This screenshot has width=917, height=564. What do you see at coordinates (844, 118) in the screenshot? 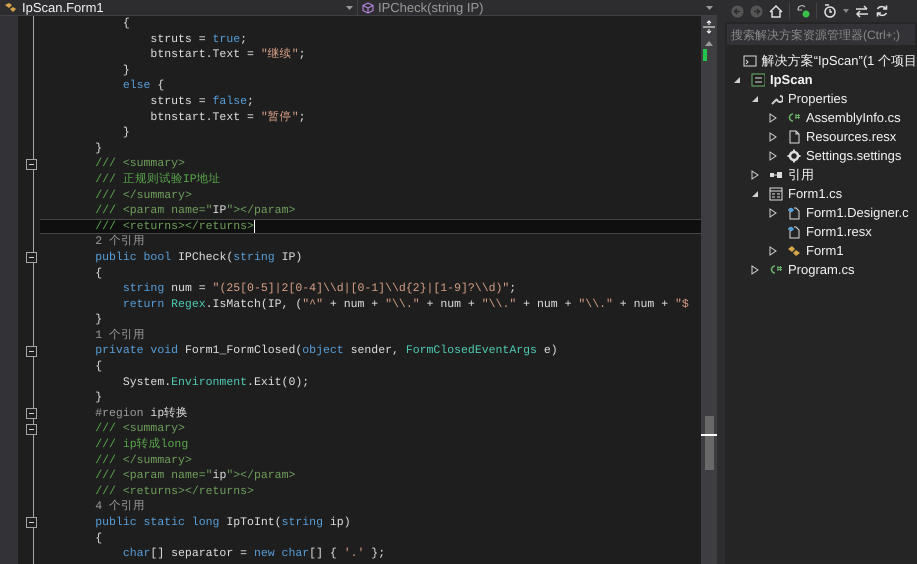
I see `tree-item: AssemblyInfo.cs` at bounding box center [844, 118].